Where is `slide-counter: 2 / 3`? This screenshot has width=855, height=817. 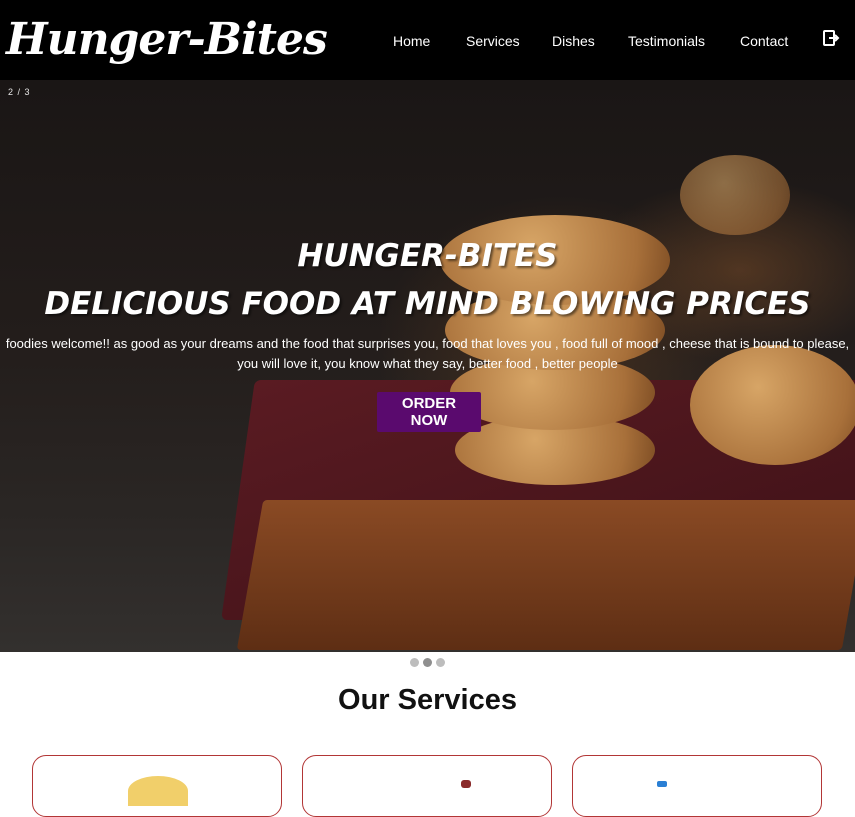 slide-counter: 2 / 3 is located at coordinates (19, 92).